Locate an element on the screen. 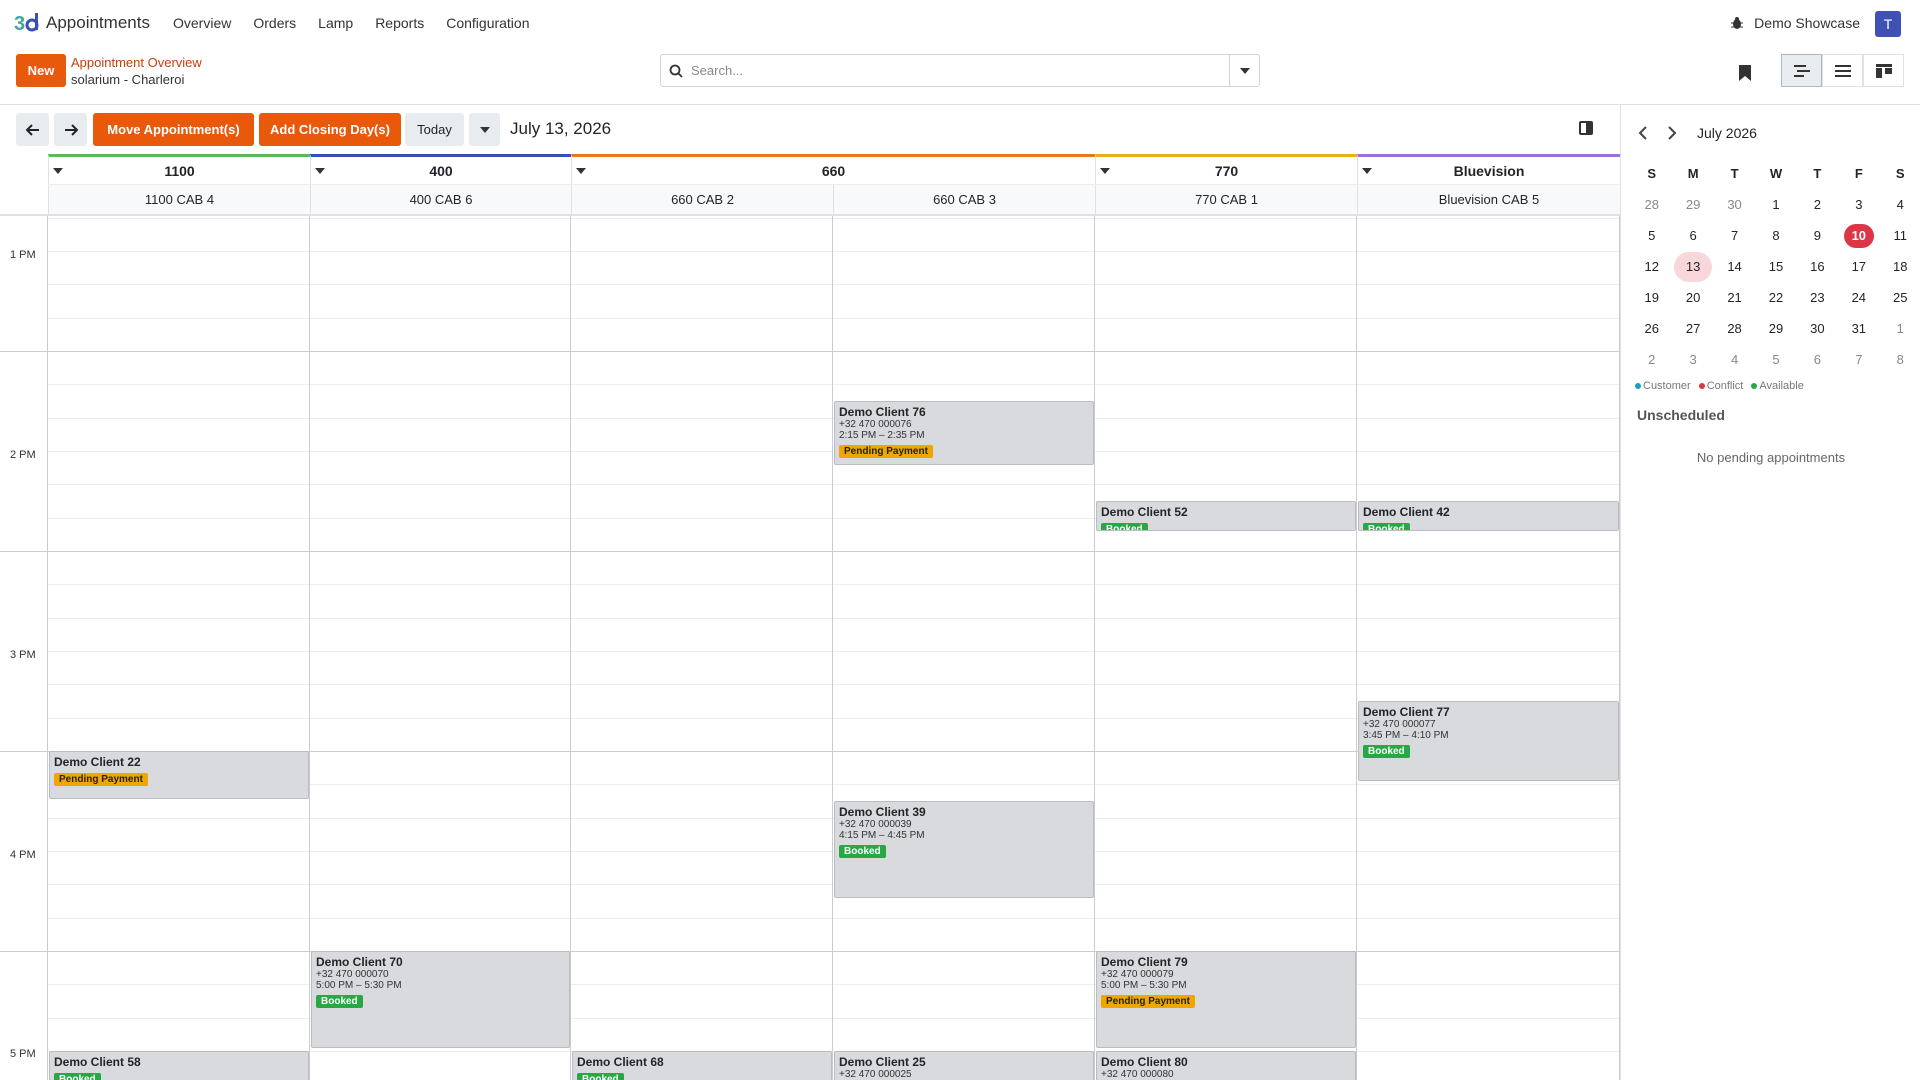 Image resolution: width=1920 pixels, height=1080 pixels. chevron-right-icon is located at coordinates (1672, 133).